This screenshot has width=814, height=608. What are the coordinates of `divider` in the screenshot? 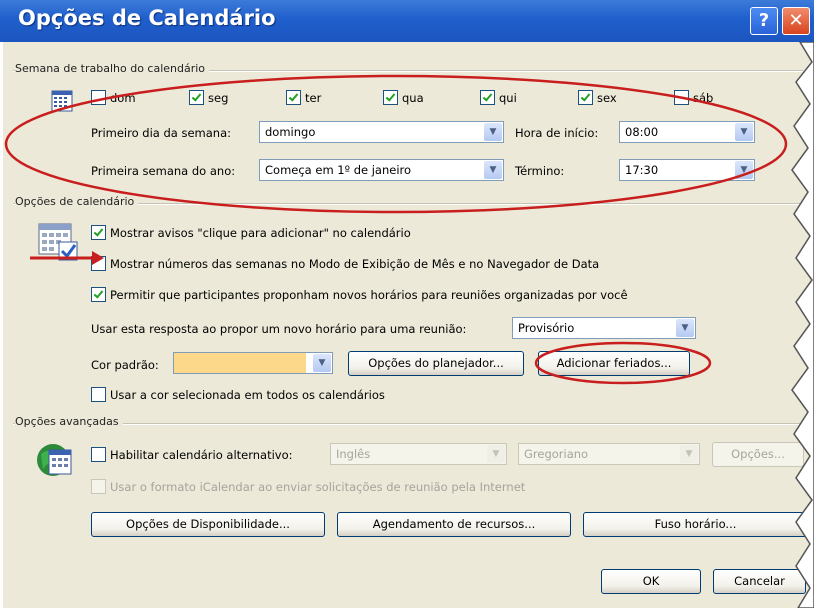 It's located at (408, 424).